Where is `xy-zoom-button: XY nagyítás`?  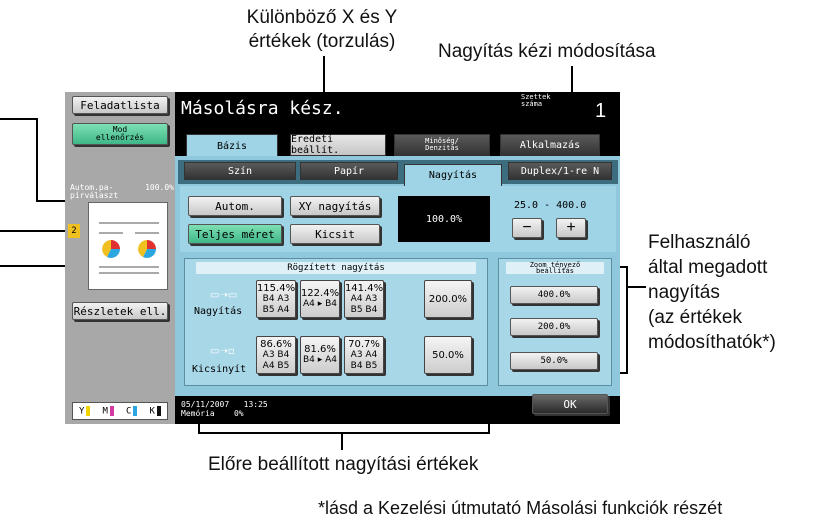
xy-zoom-button: XY nagyítás is located at coordinates (335, 206).